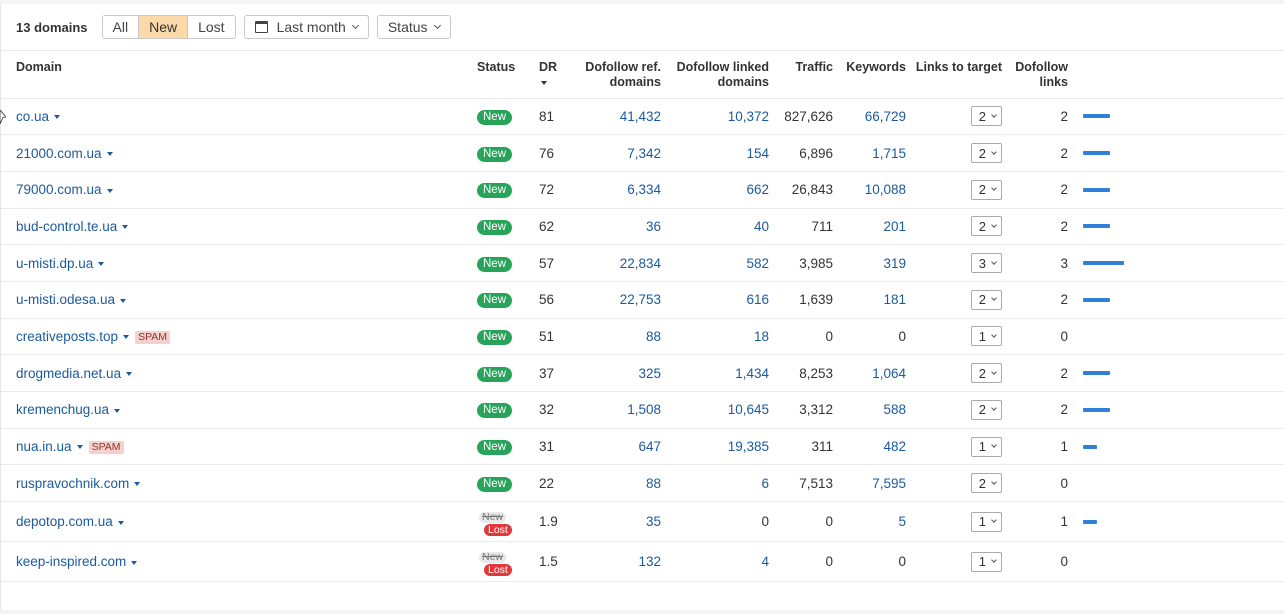 The height and width of the screenshot is (614, 1284). Describe the element at coordinates (67, 336) in the screenshot. I see `domain-link: creativeposts.top` at that location.